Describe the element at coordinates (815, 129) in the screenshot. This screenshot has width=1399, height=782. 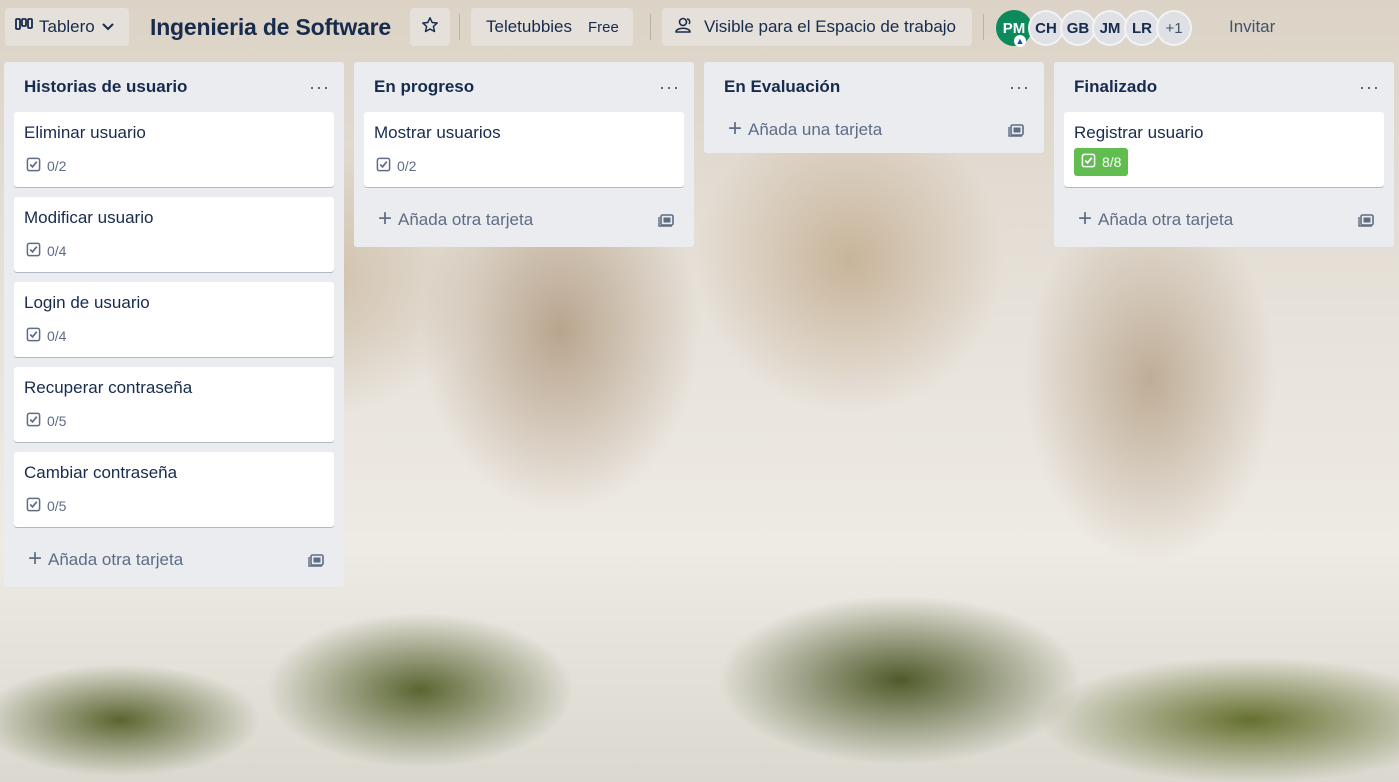
I see `add-card-label: Añada una tarjeta` at that location.